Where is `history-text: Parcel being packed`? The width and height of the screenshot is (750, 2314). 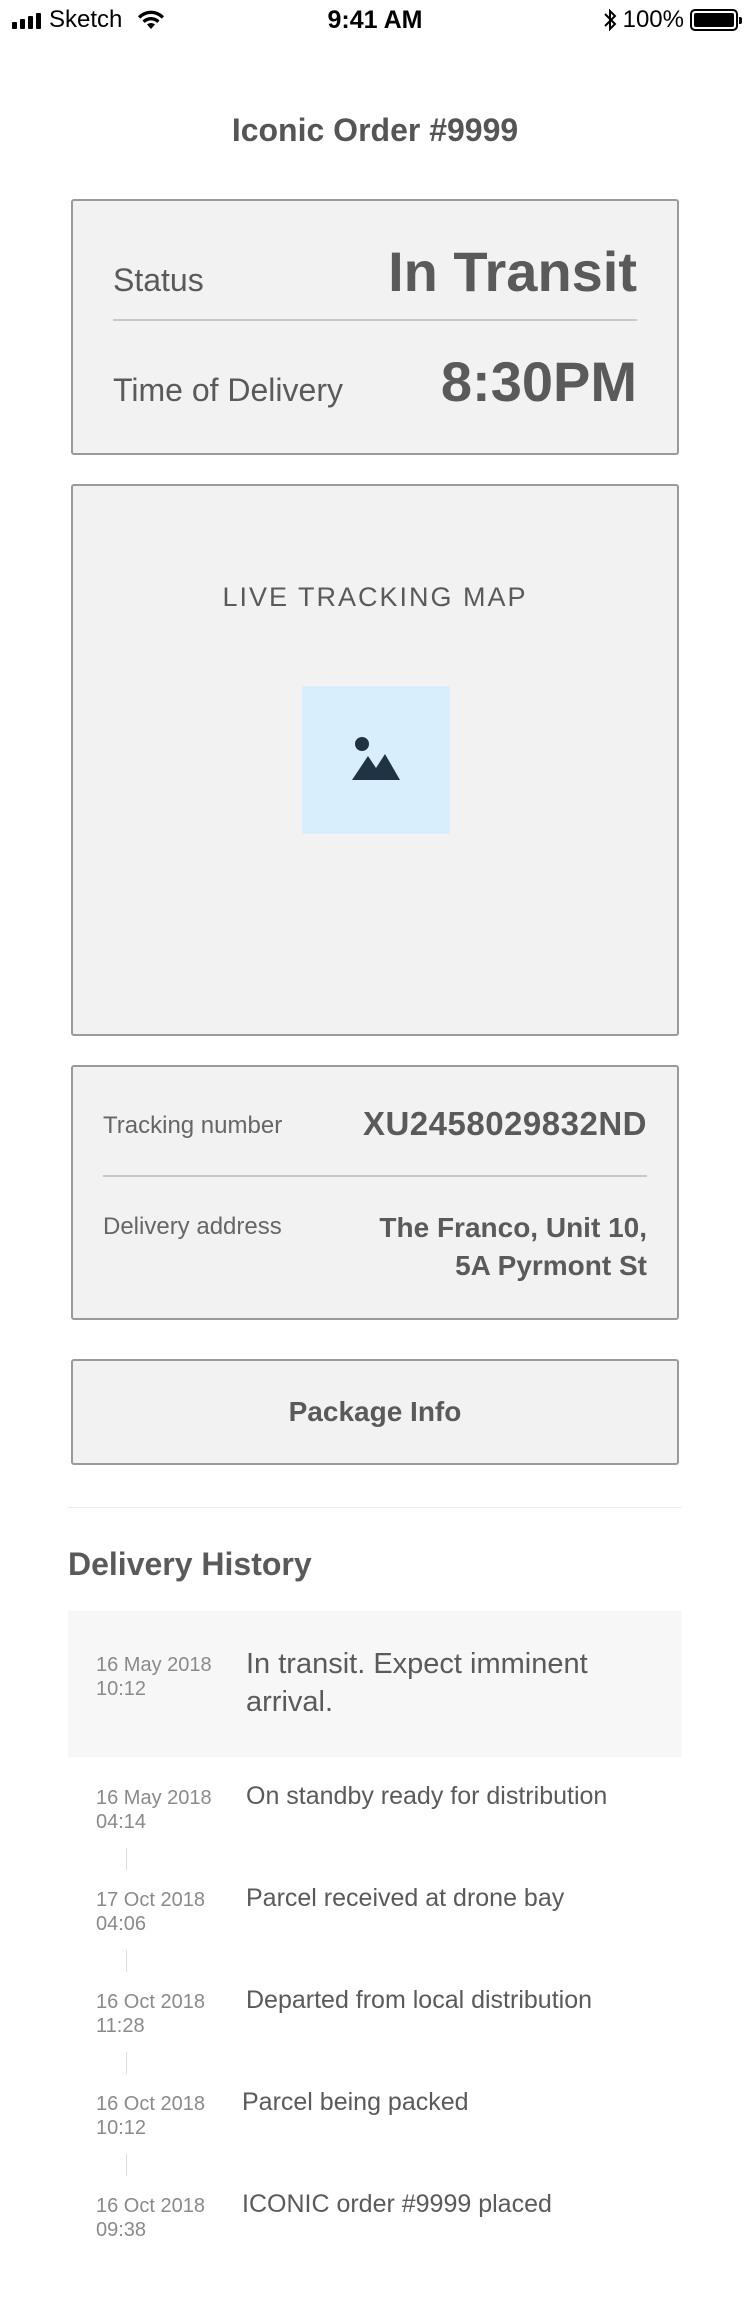 history-text: Parcel being packed is located at coordinates (355, 2102).